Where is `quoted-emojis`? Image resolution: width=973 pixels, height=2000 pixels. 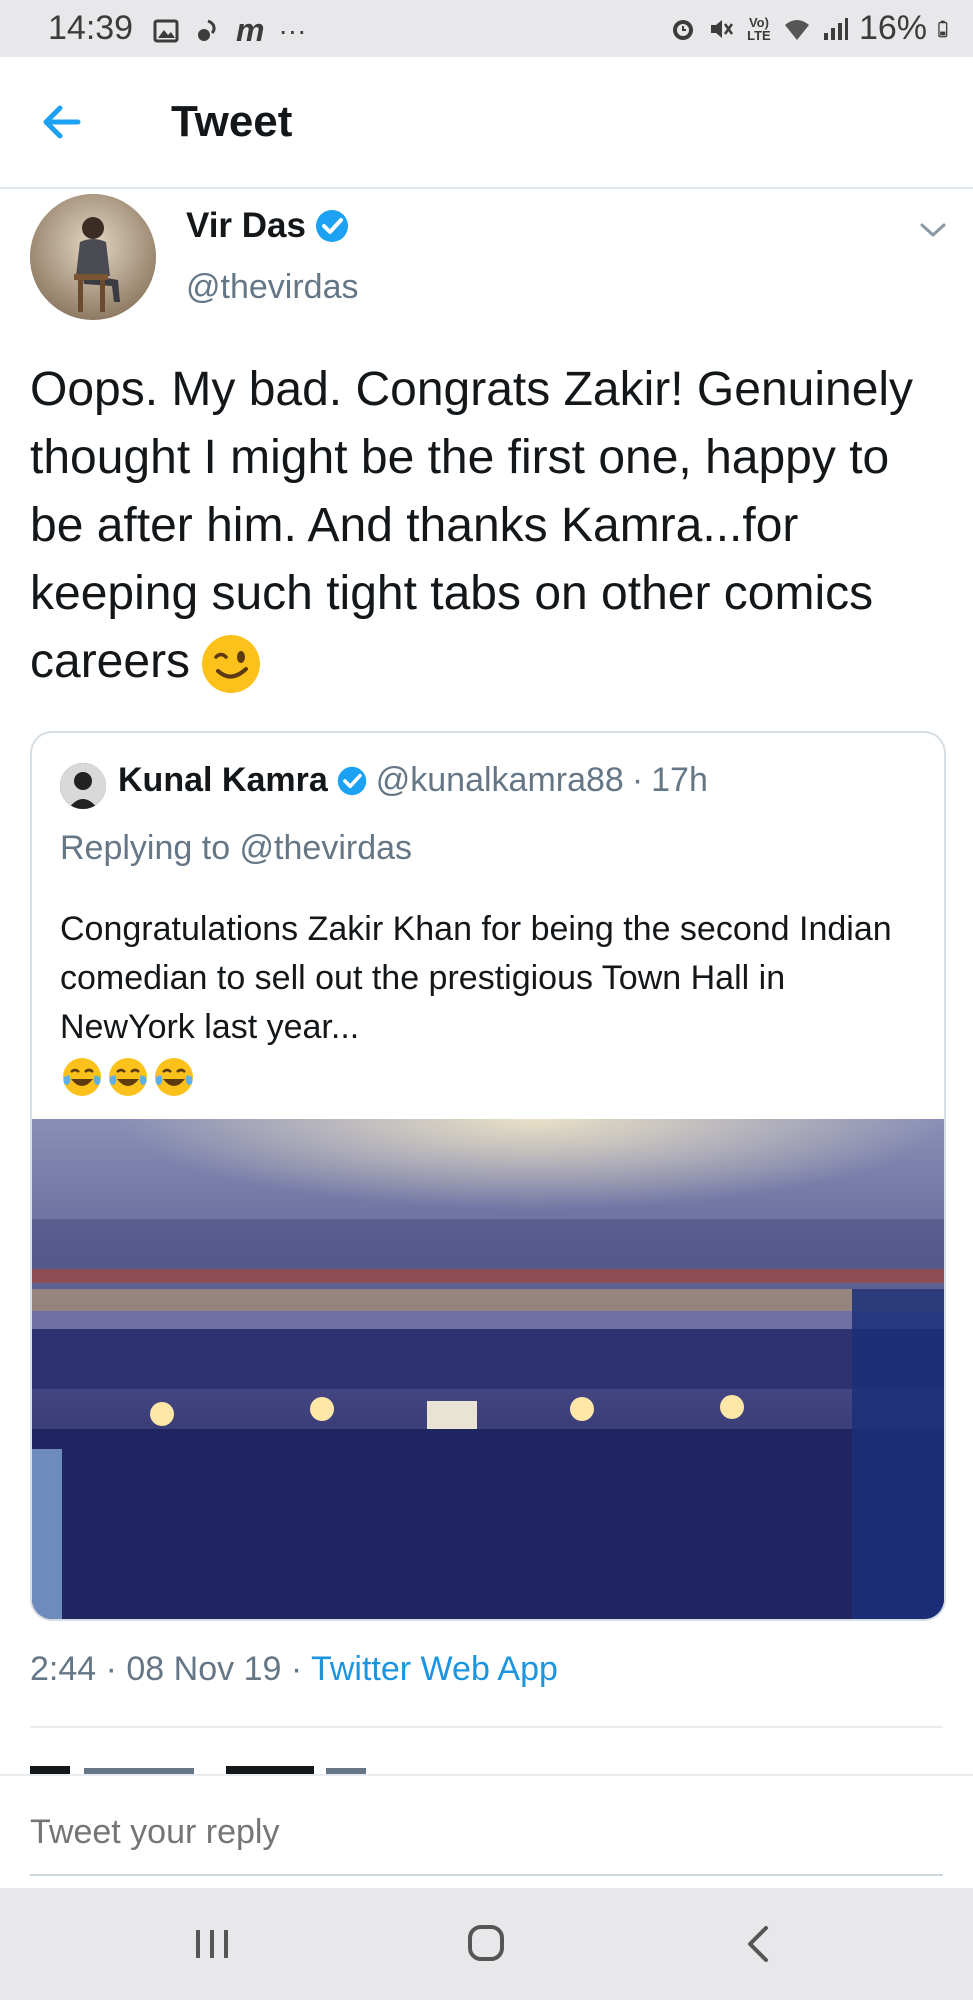
quoted-emojis is located at coordinates (128, 1077).